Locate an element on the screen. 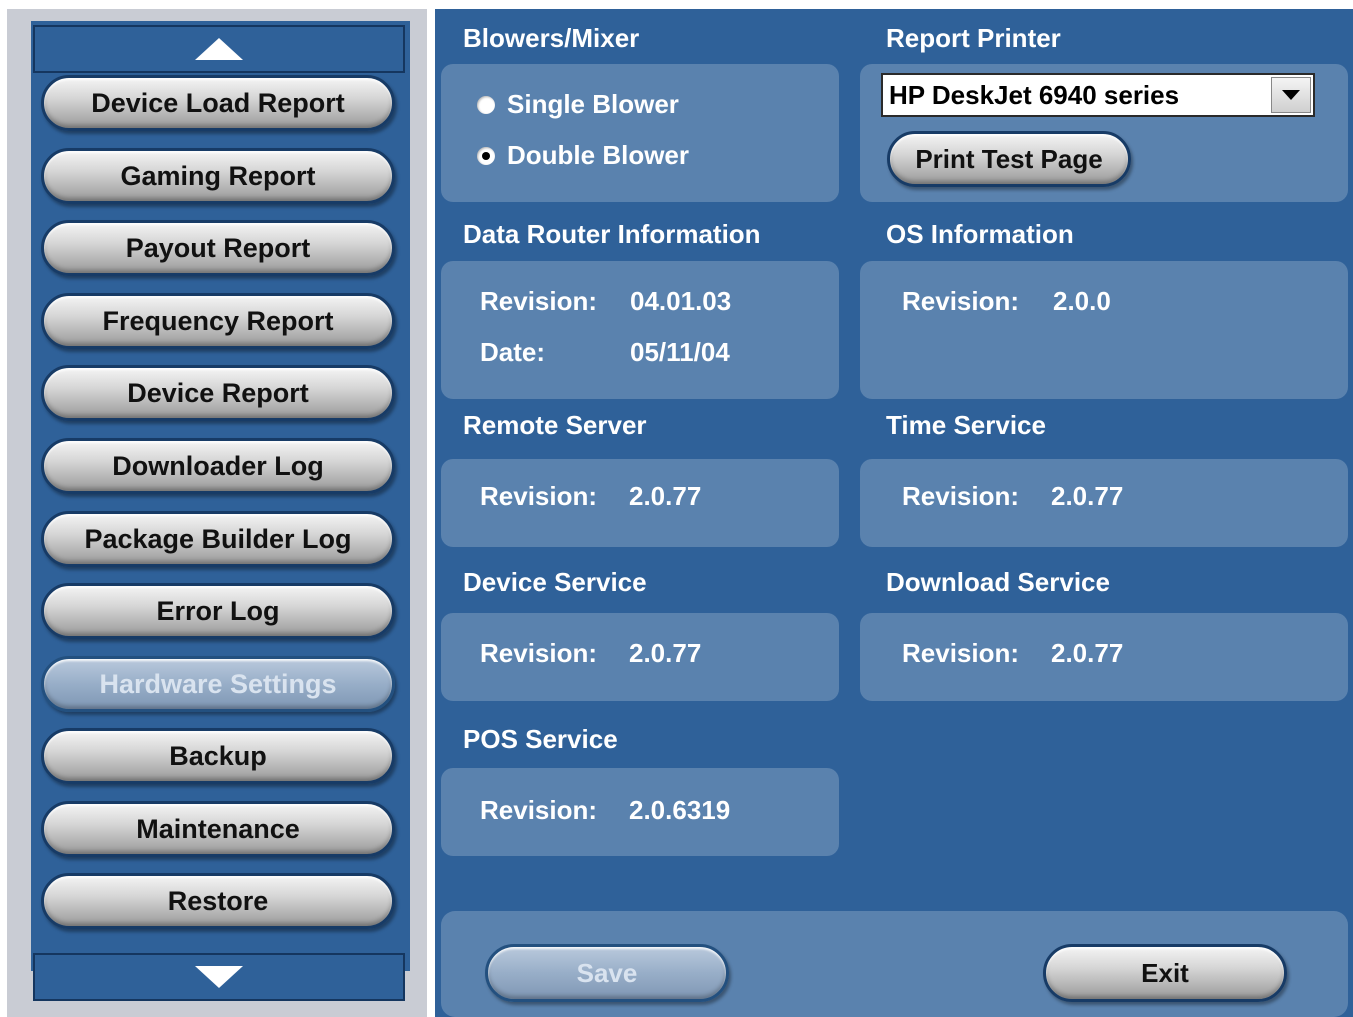 The width and height of the screenshot is (1353, 1017). scroll-down-button is located at coordinates (219, 977).